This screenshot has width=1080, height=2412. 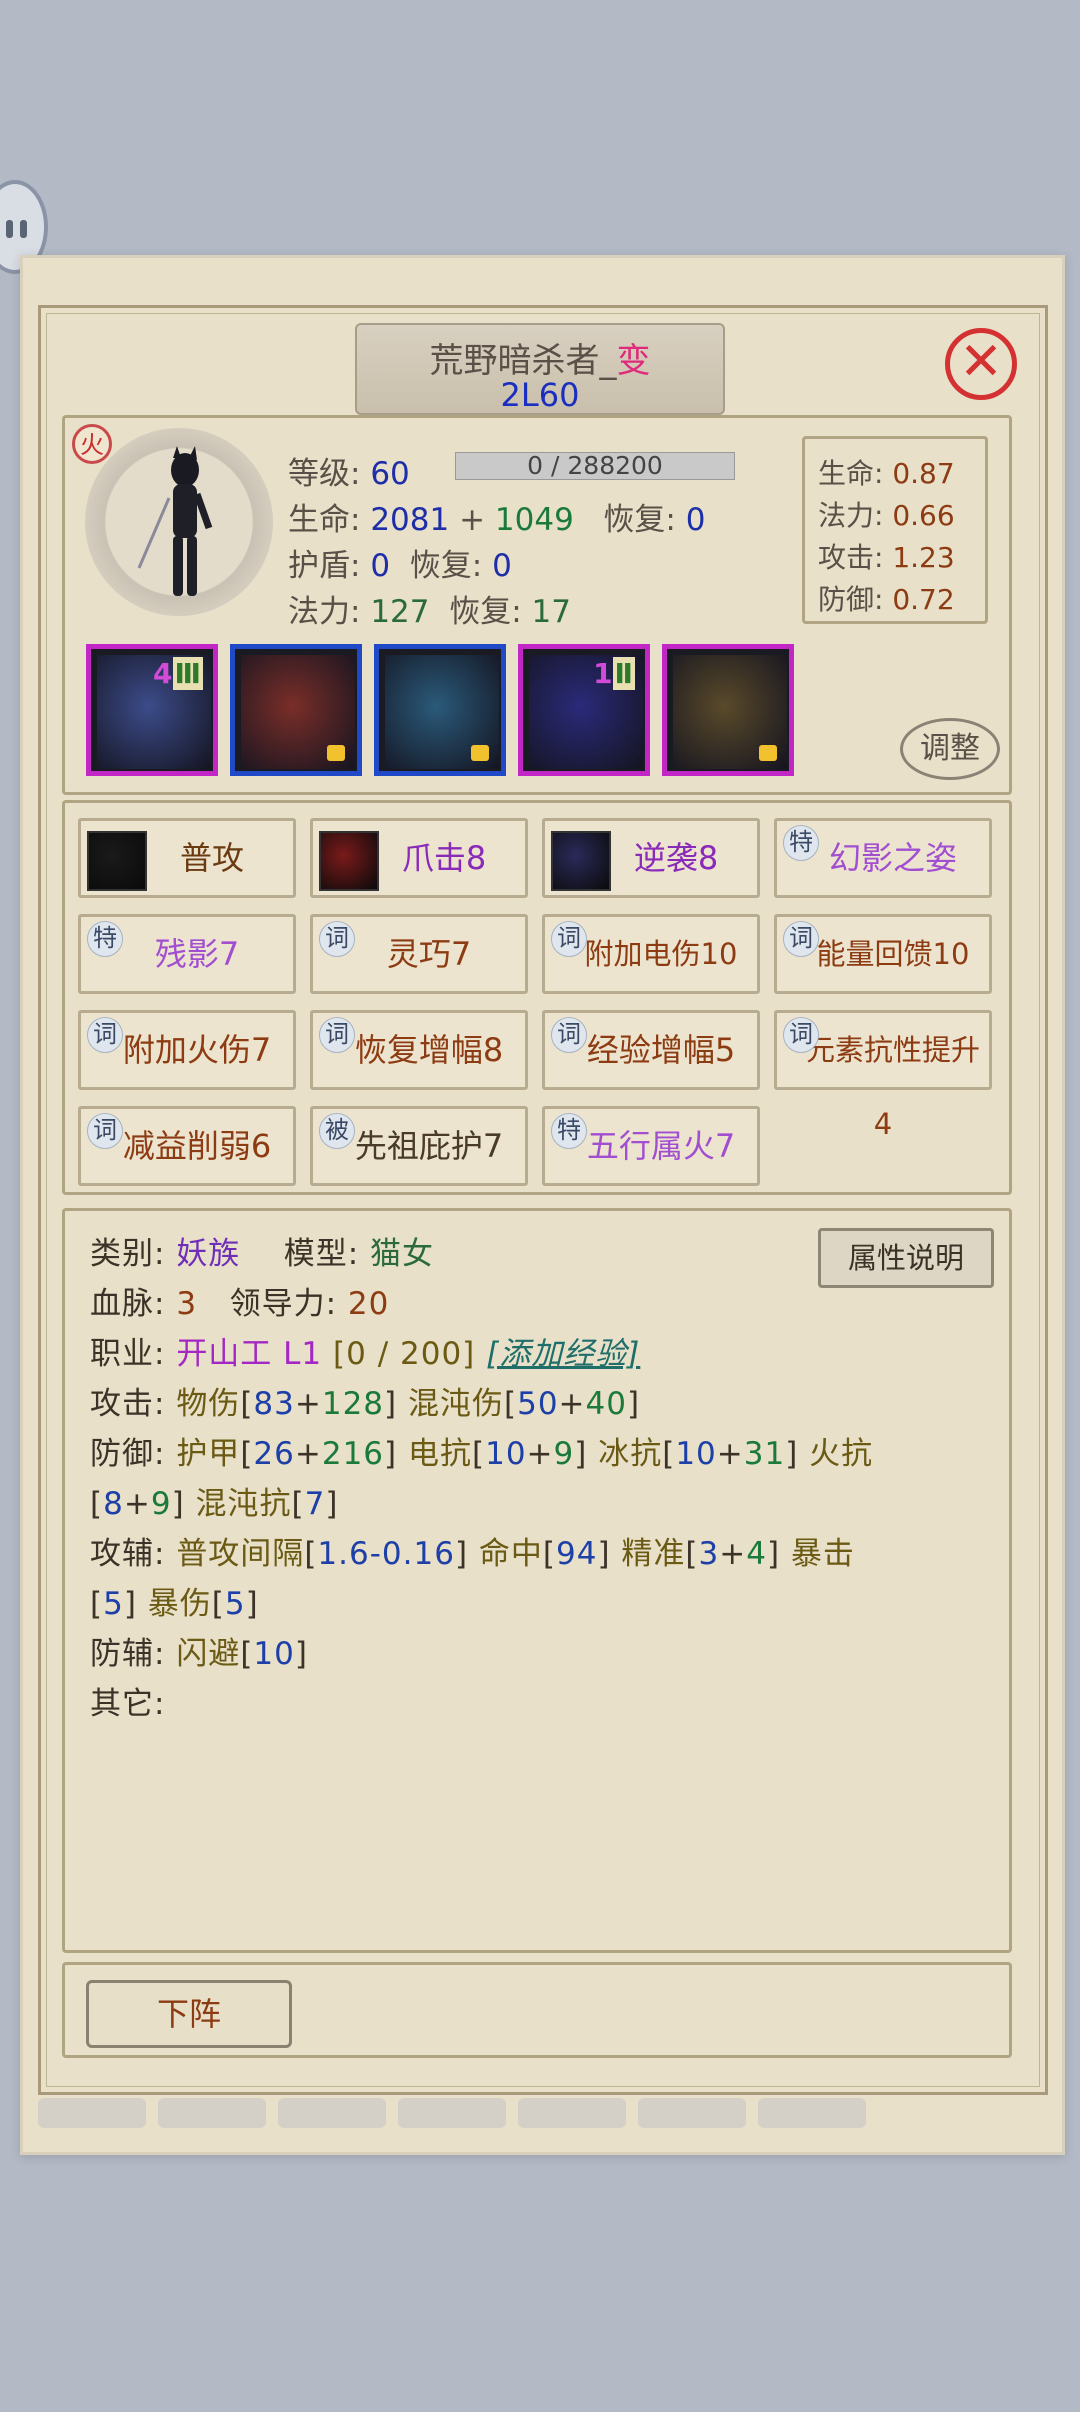 I want to click on skill-slot: 爪击8, so click(x=419, y=858).